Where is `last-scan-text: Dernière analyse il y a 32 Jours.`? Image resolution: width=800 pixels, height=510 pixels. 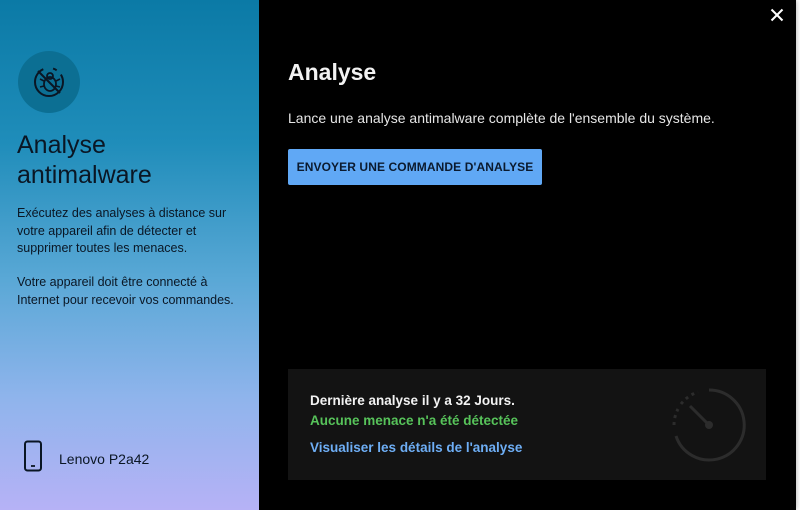
last-scan-text: Dernière analyse il y a 32 Jours. is located at coordinates (412, 400).